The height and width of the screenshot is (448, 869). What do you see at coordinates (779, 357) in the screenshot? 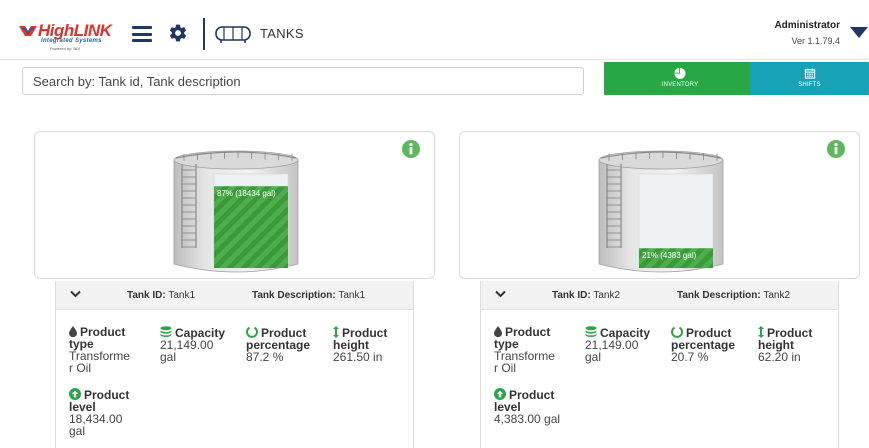
I see `product-height-value: 62.20 in` at bounding box center [779, 357].